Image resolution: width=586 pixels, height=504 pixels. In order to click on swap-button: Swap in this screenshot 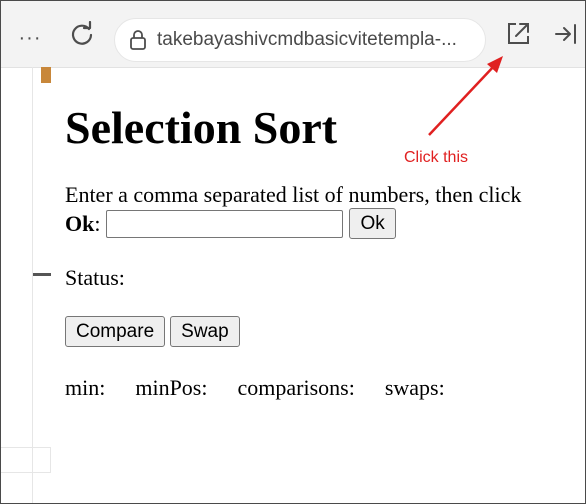, I will do `click(205, 331)`.